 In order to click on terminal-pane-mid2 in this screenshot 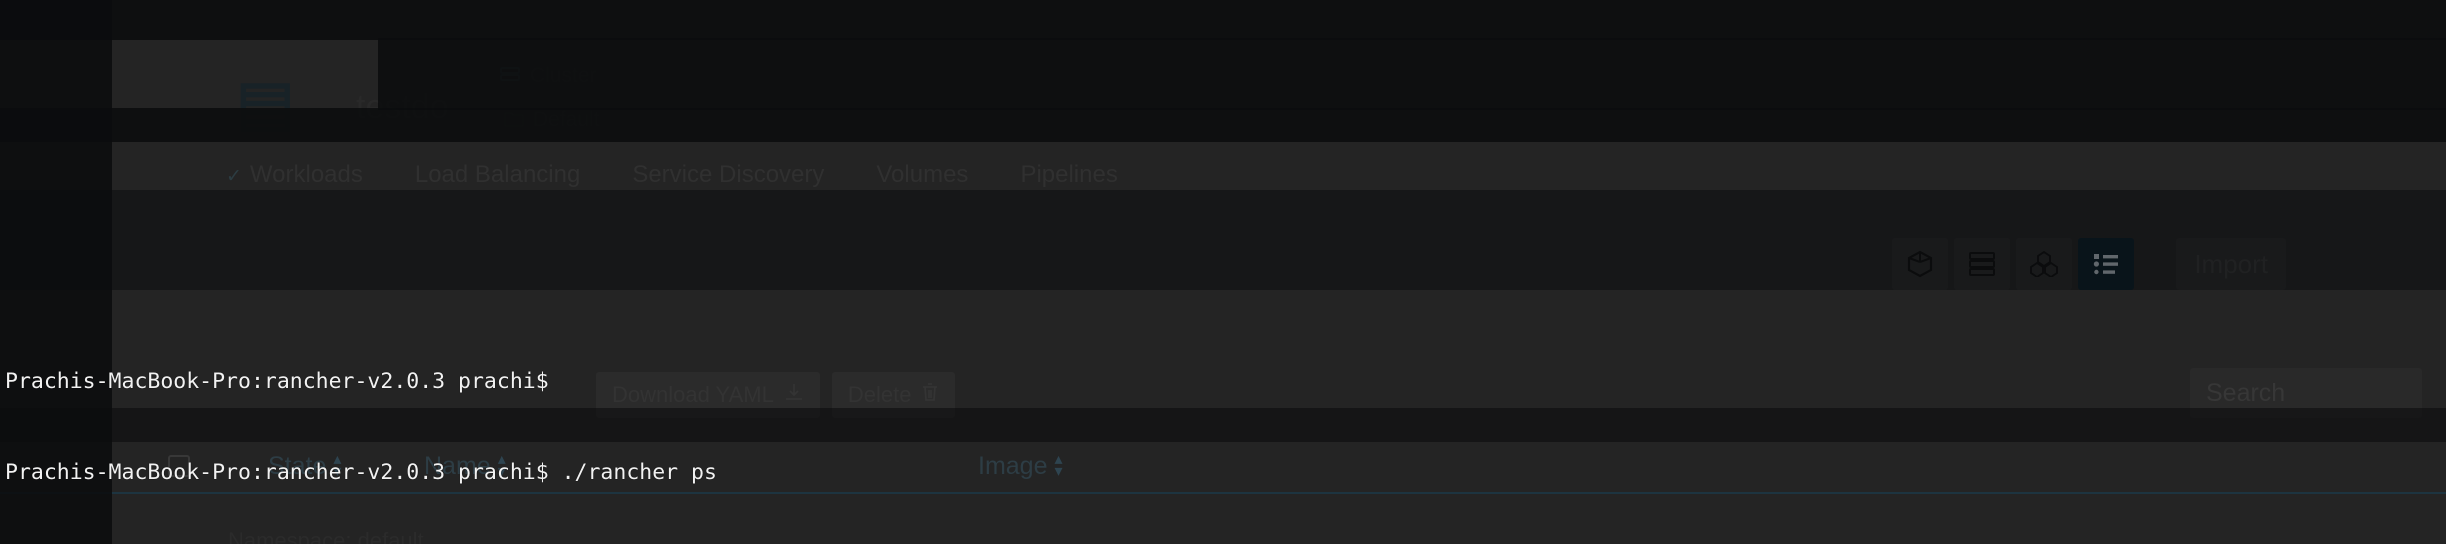, I will do `click(1223, 125)`.